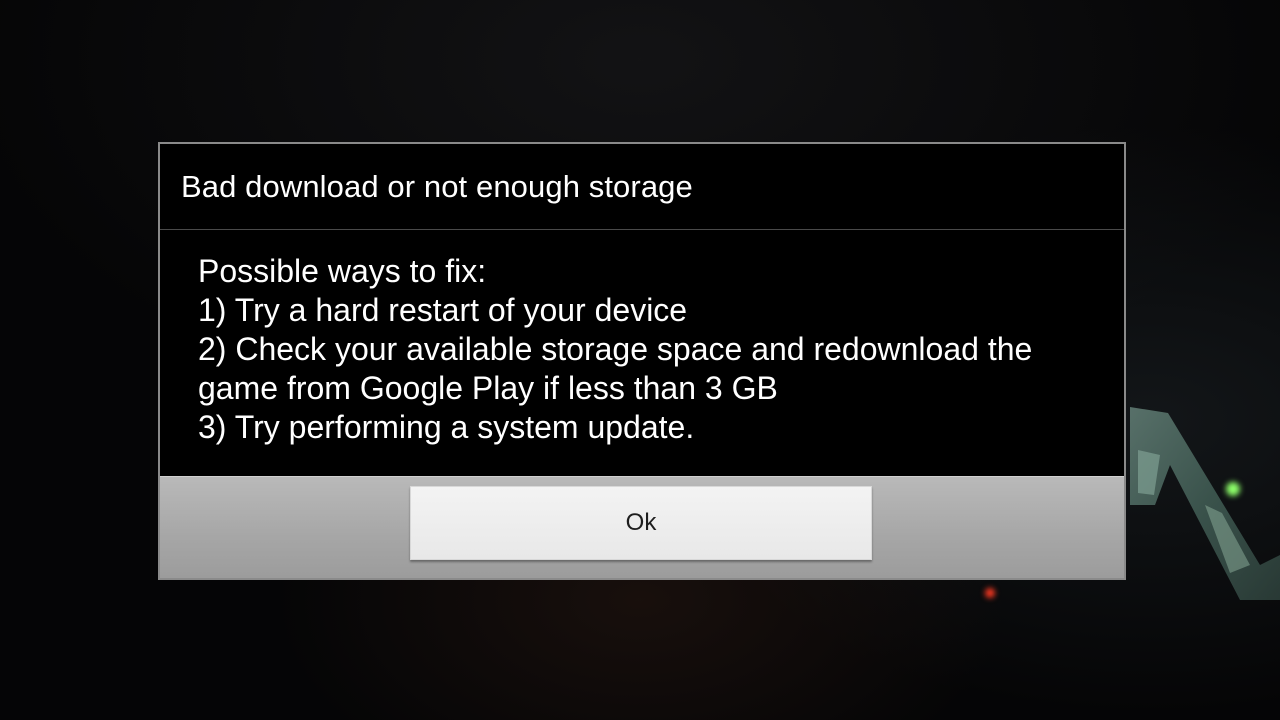 The image size is (1280, 720). Describe the element at coordinates (342, 271) in the screenshot. I see `message-line: Possible ways to fix:` at that location.